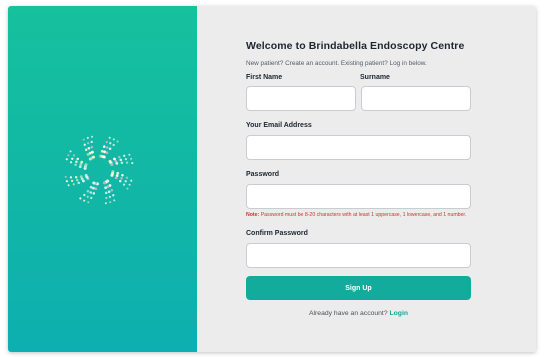 This screenshot has height=357, width=544. Describe the element at coordinates (358, 98) in the screenshot. I see `name-inputs-row` at that location.